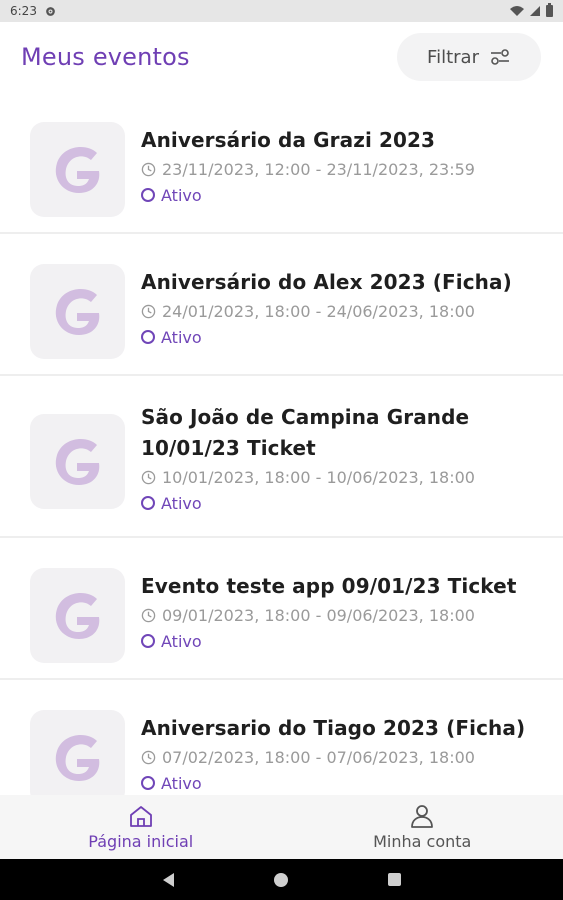 The height and width of the screenshot is (900, 563). I want to click on event-dates-text: 10/01/2023, 18:00 - 10/06/2023, 18:00, so click(318, 477).